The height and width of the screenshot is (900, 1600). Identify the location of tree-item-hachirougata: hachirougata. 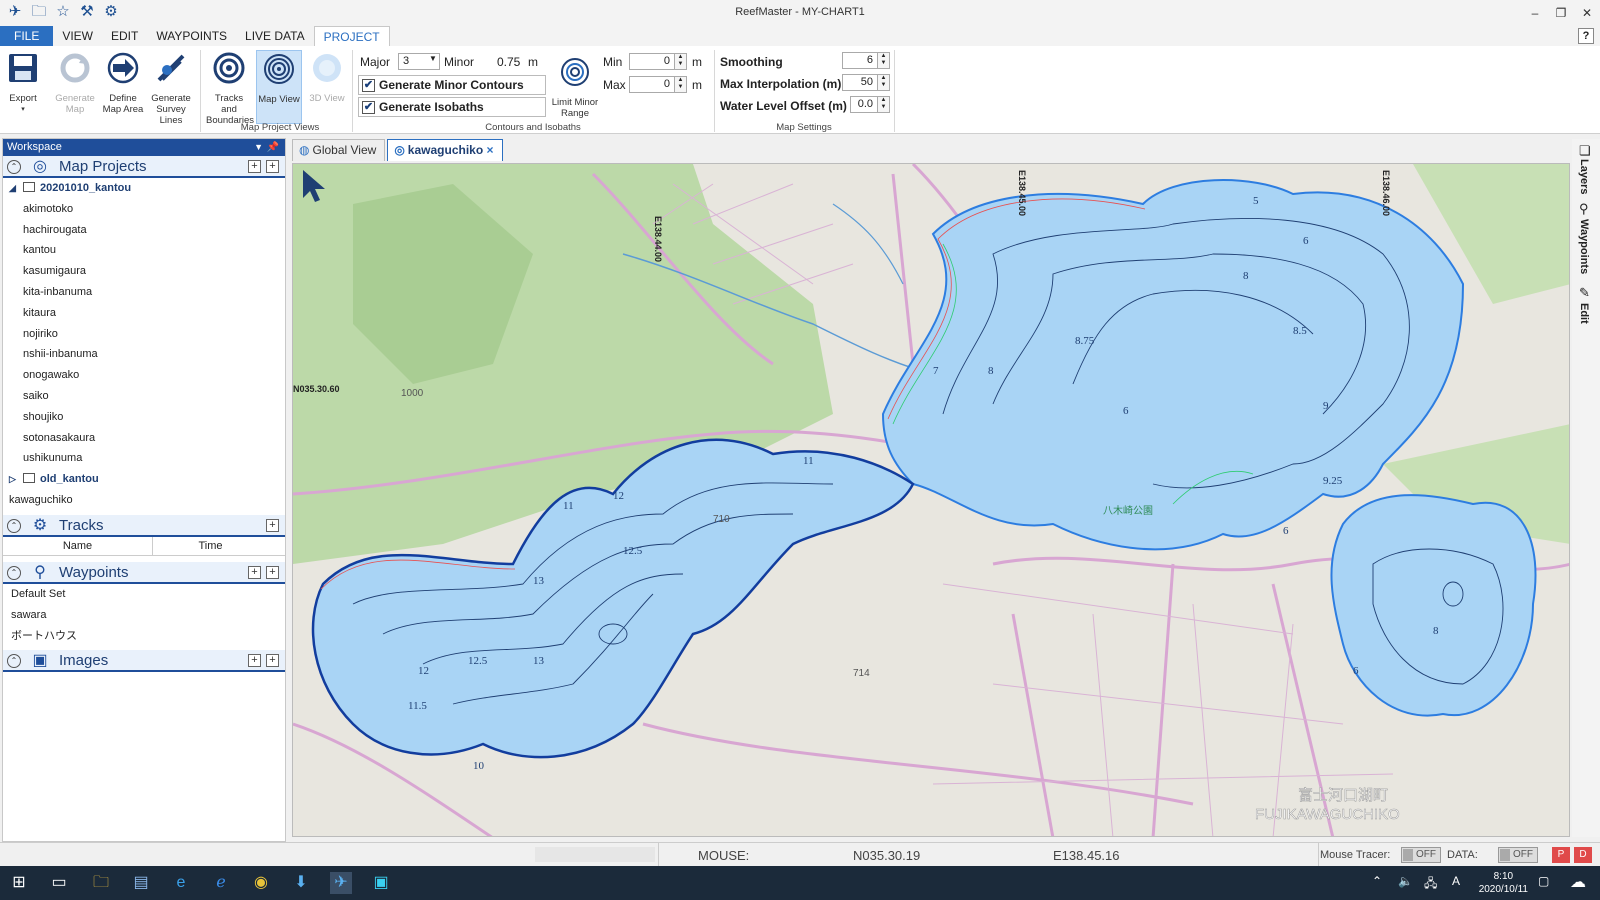
(144, 230).